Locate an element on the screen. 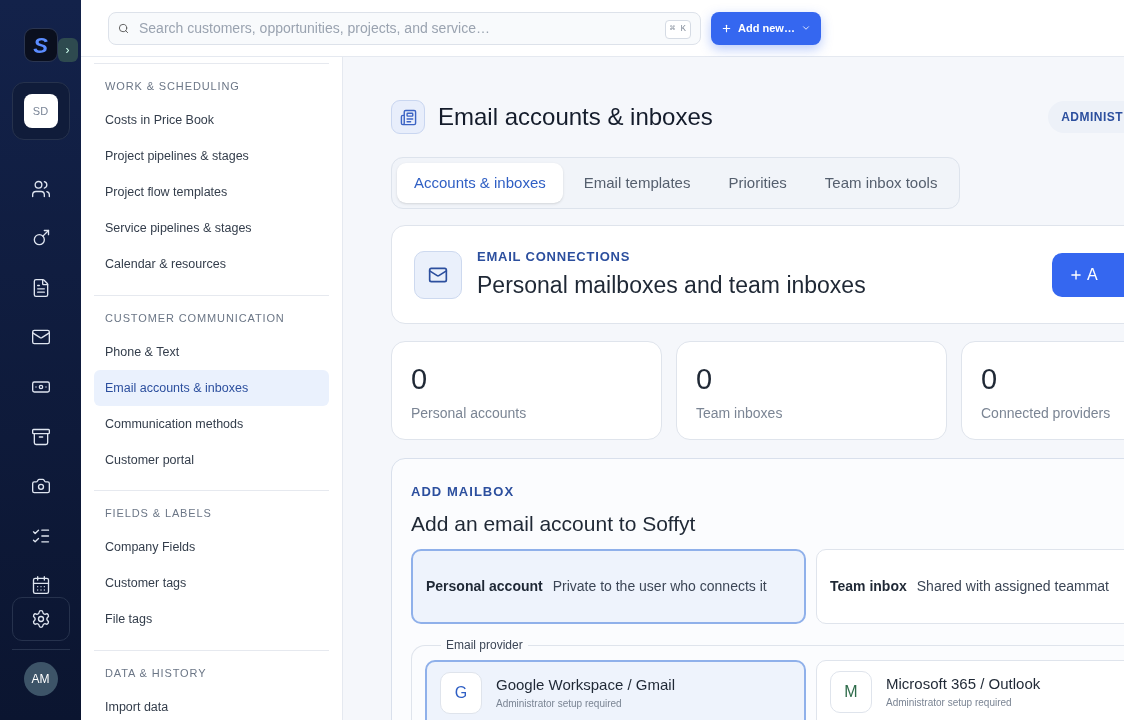  settings-nav-item: Costs in Price Book is located at coordinates (211, 120).